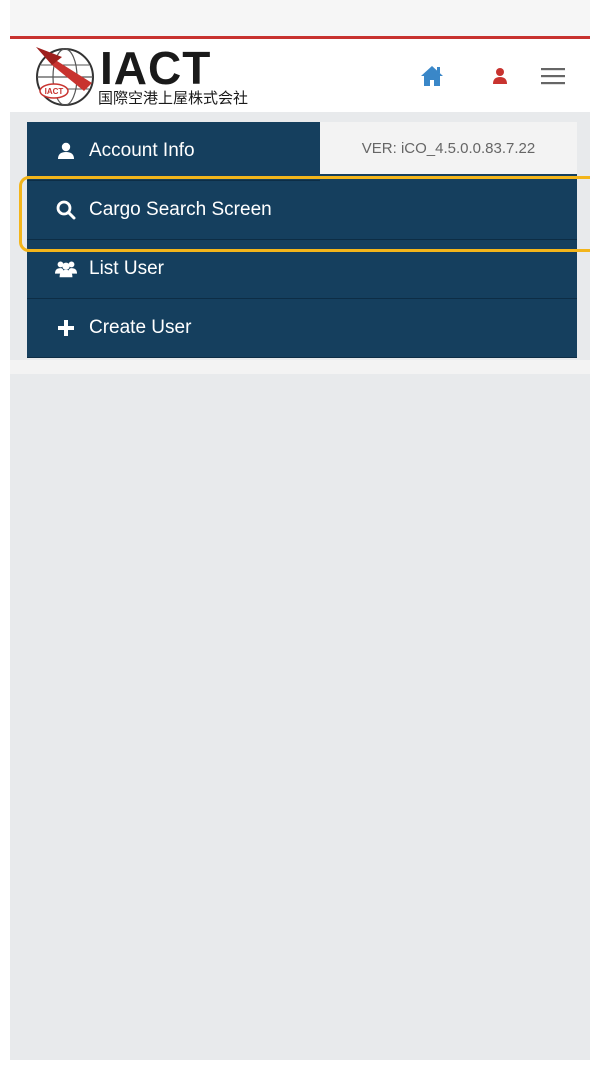 This screenshot has height=1070, width=590. Describe the element at coordinates (432, 76) in the screenshot. I see `home-icon` at that location.